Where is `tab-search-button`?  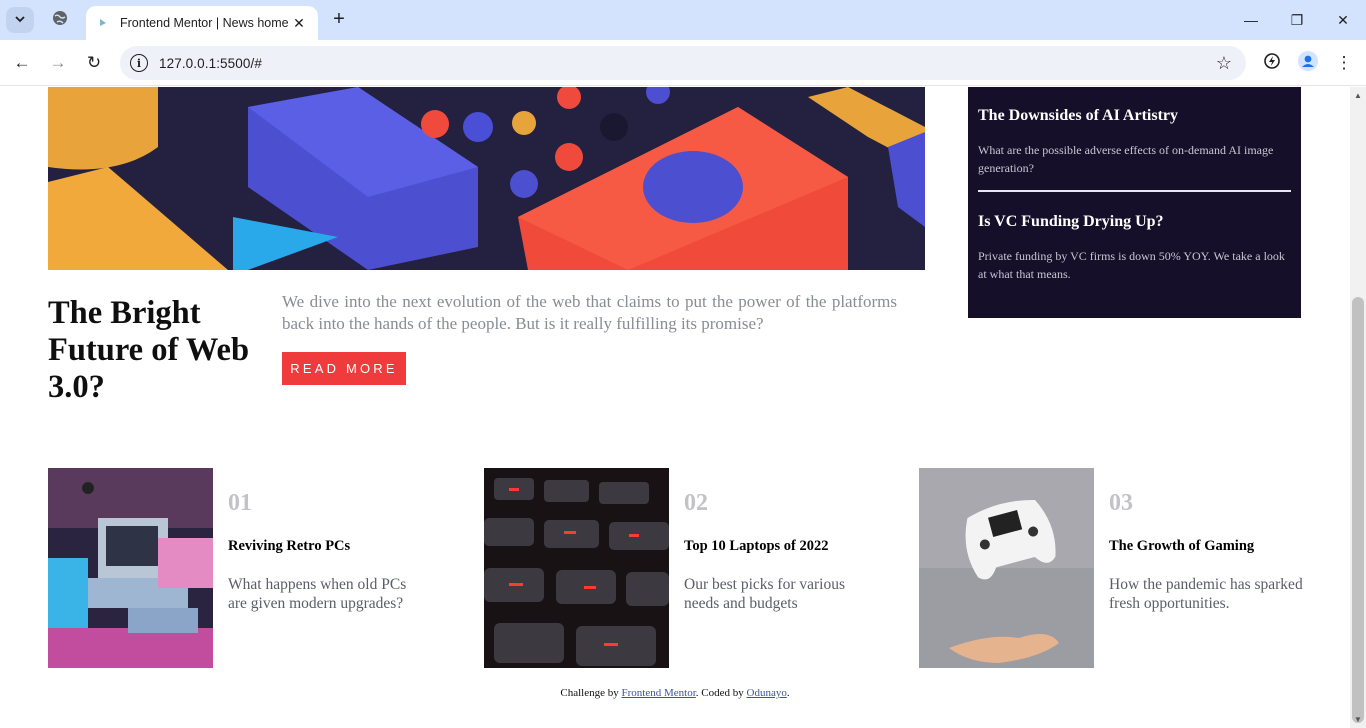 tab-search-button is located at coordinates (20, 20).